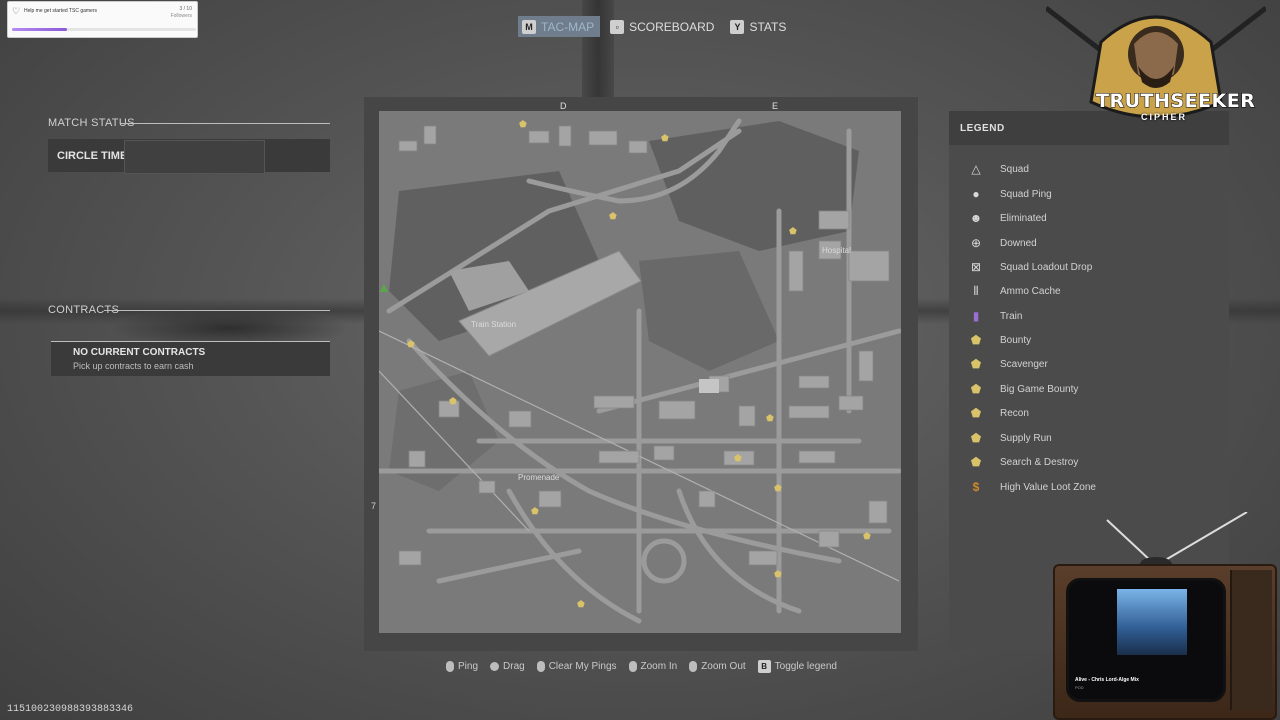 Image resolution: width=1280 pixels, height=720 pixels. I want to click on tab-stats: Y STATS, so click(759, 26).